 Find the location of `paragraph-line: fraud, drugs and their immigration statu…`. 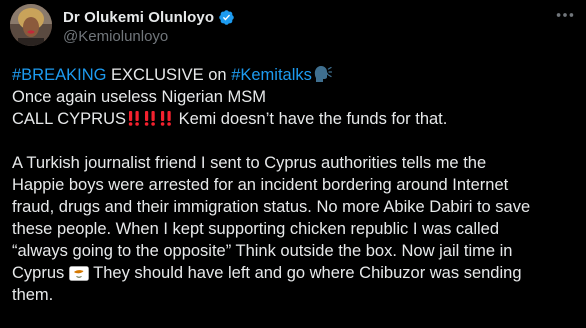

paragraph-line: fraud, drugs and their immigration statu… is located at coordinates (271, 207).